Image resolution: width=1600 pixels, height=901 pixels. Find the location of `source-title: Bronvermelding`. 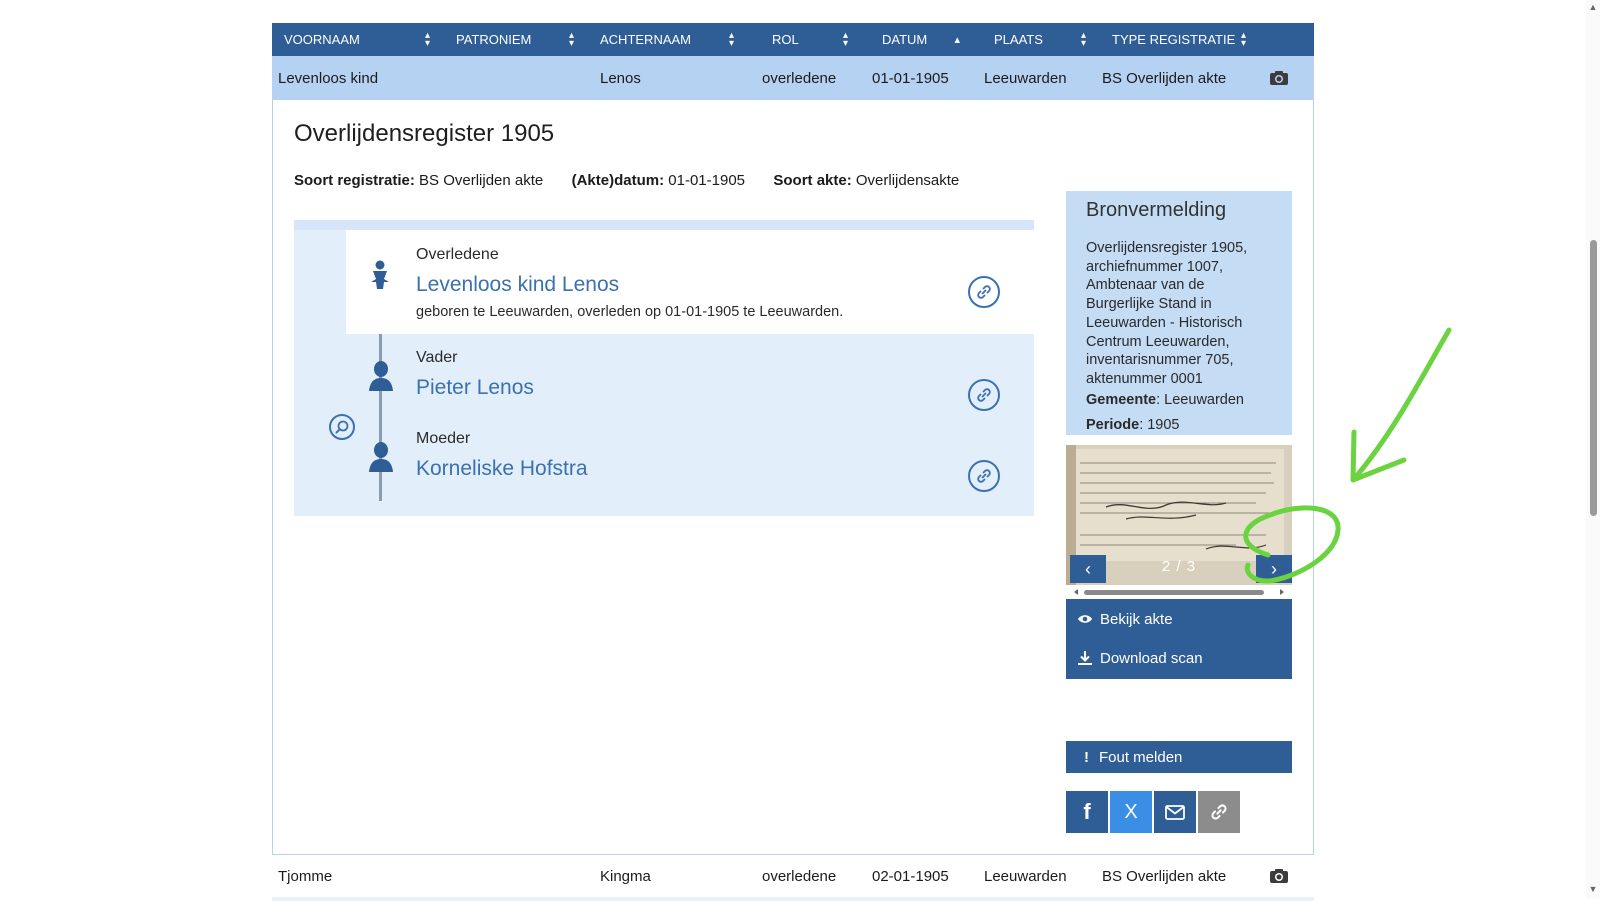

source-title: Bronvermelding is located at coordinates (1156, 210).